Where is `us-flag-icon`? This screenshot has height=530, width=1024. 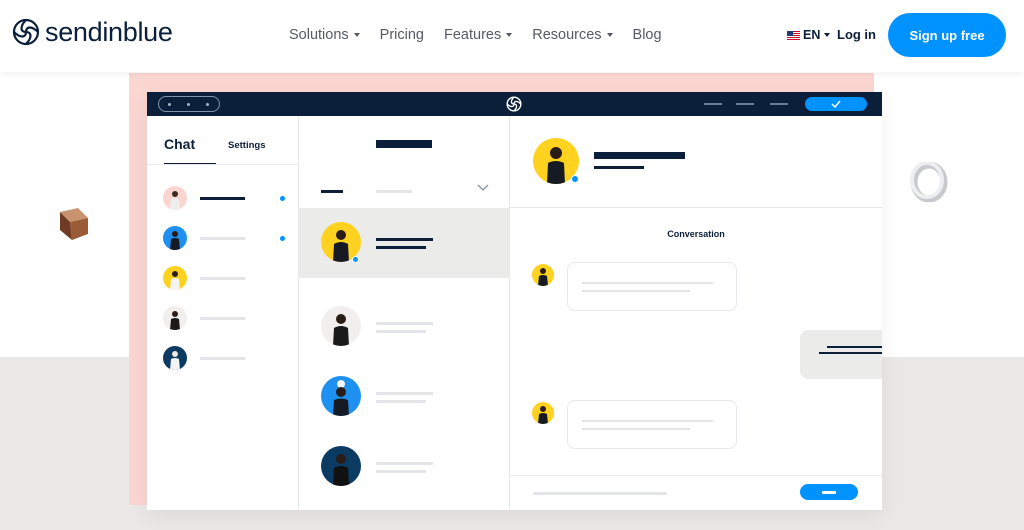
us-flag-icon is located at coordinates (793, 35).